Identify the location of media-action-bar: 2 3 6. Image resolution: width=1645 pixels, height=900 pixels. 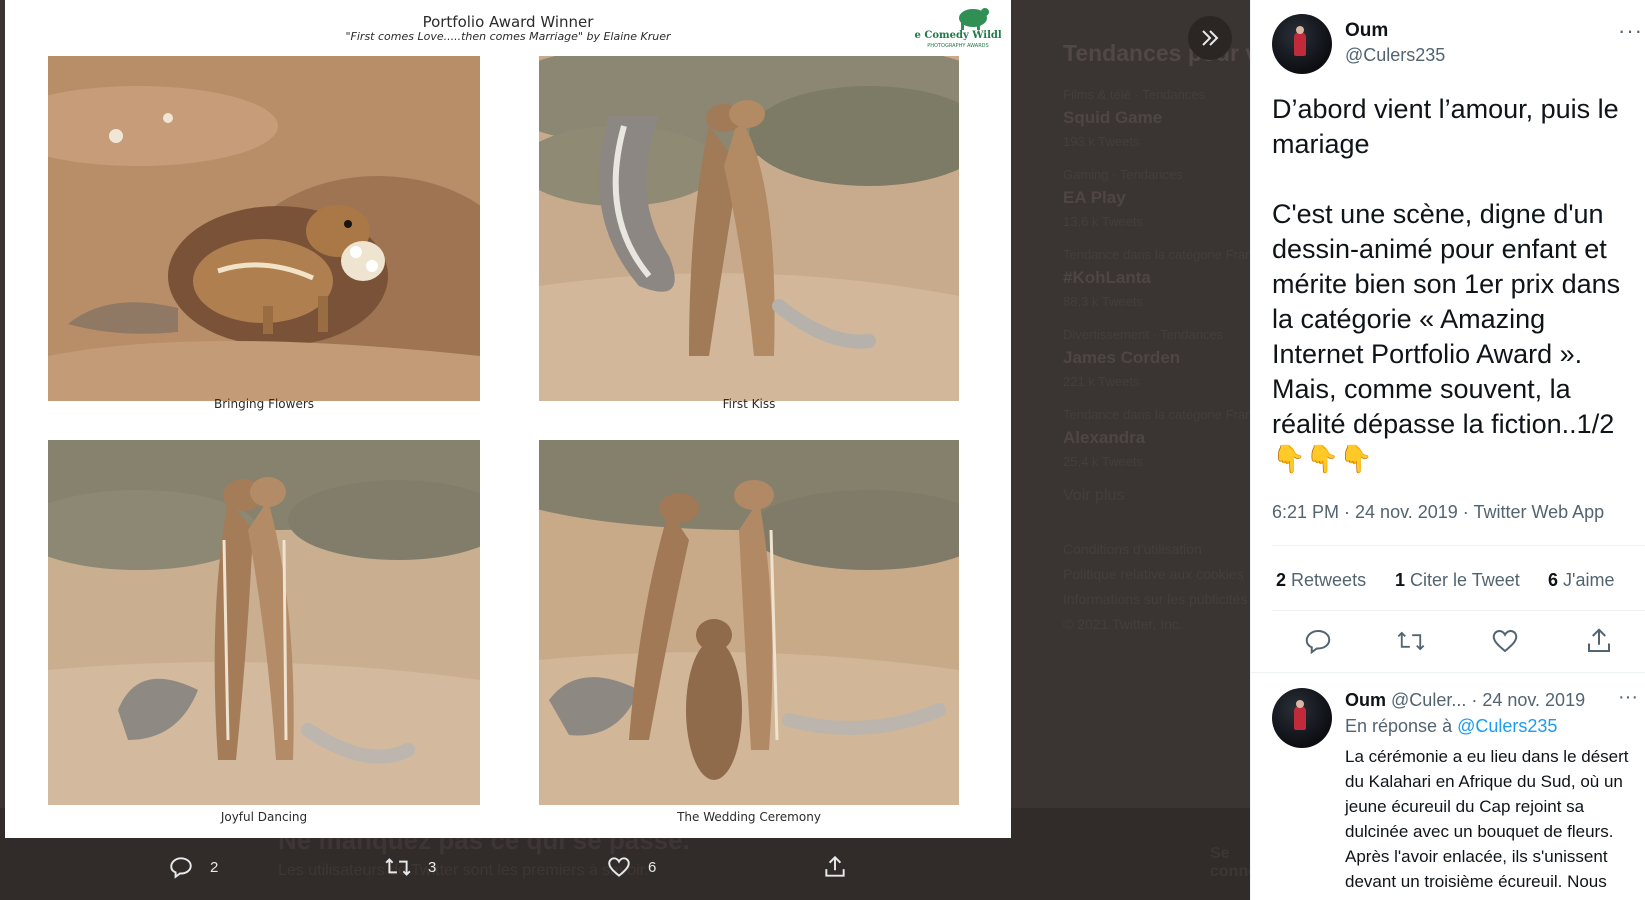
(625, 869).